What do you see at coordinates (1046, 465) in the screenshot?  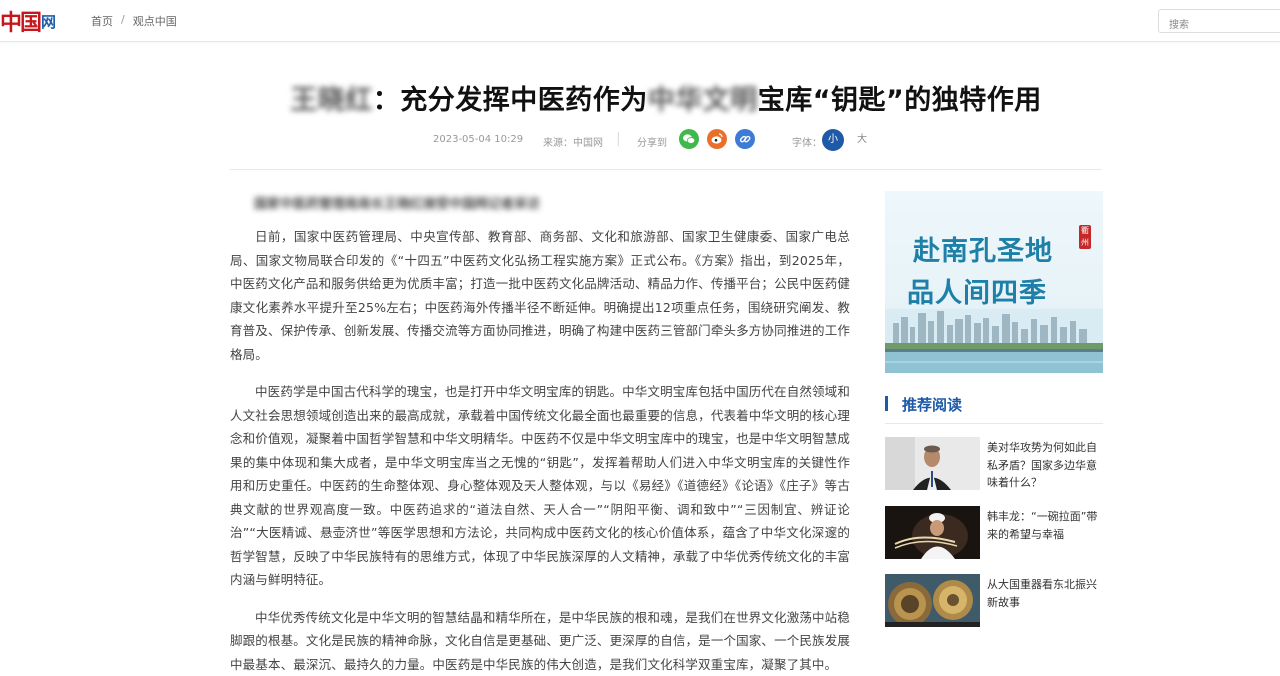 I see `recommended-title: 美对华攻势为何如此自私矛盾？国家多边华意味着什么？` at bounding box center [1046, 465].